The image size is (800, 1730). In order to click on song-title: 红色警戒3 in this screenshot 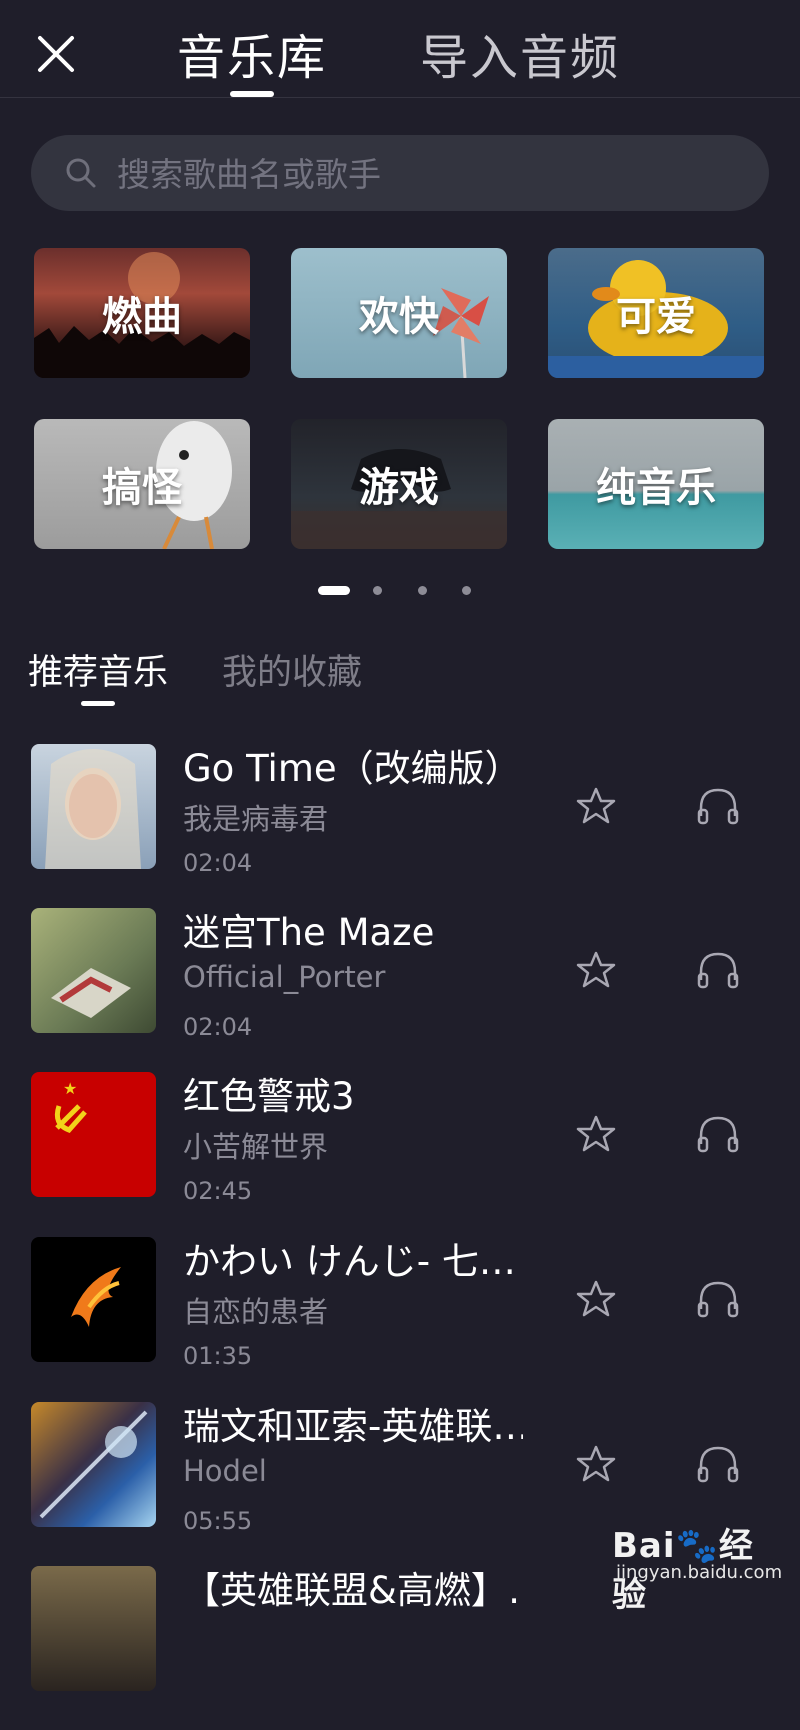, I will do `click(269, 1096)`.